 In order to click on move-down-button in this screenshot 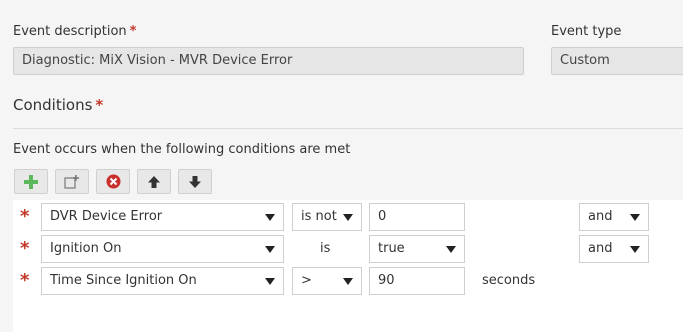, I will do `click(195, 181)`.